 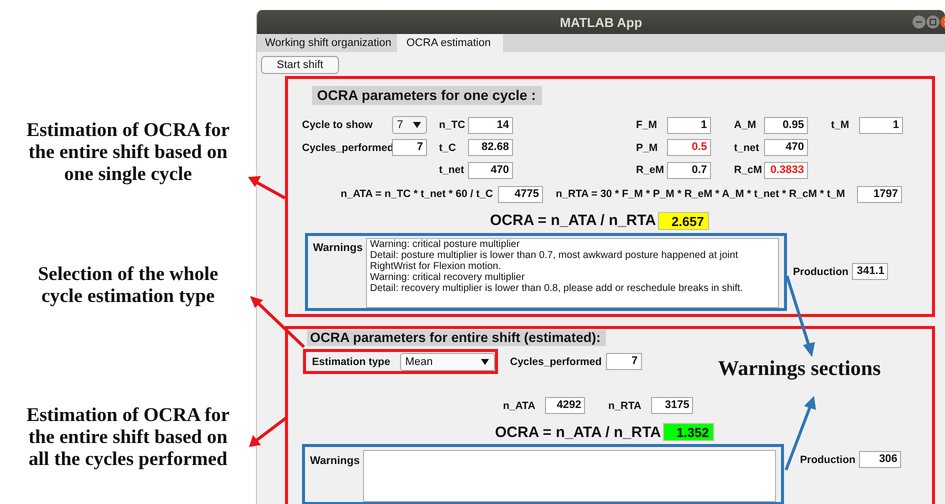 I want to click on input-field: 306, so click(x=880, y=459).